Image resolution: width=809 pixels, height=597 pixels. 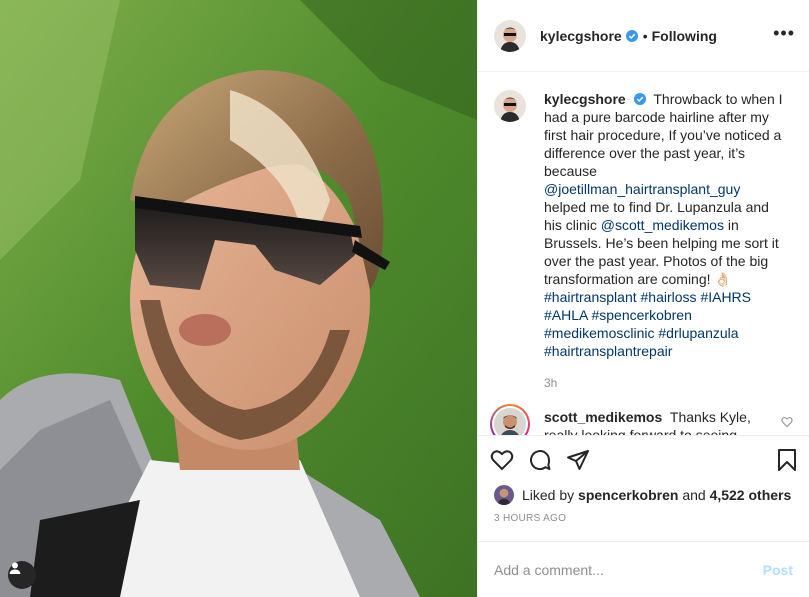 I want to click on action-bar, so click(x=643, y=459).